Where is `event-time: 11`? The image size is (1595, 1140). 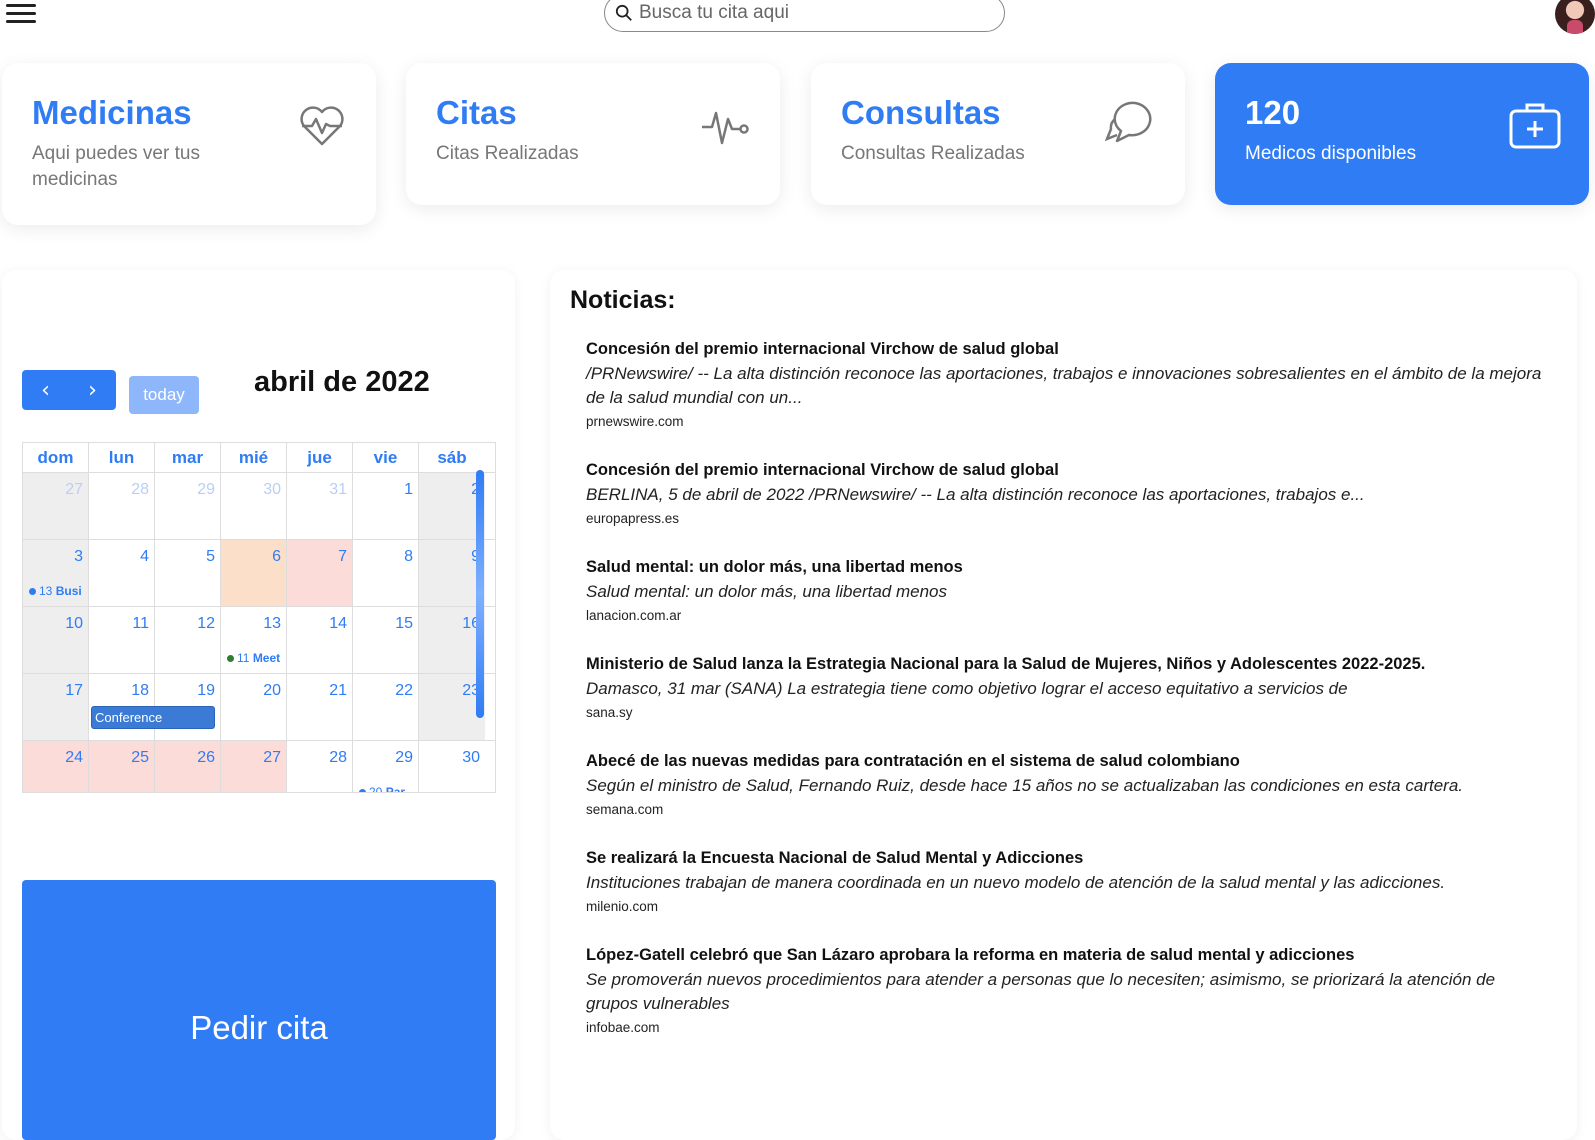
event-time: 11 is located at coordinates (243, 658).